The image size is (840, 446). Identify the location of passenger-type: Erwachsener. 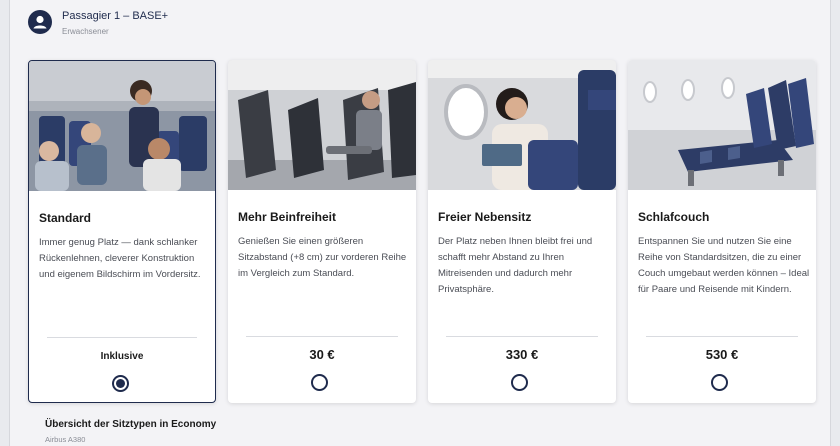
(85, 31).